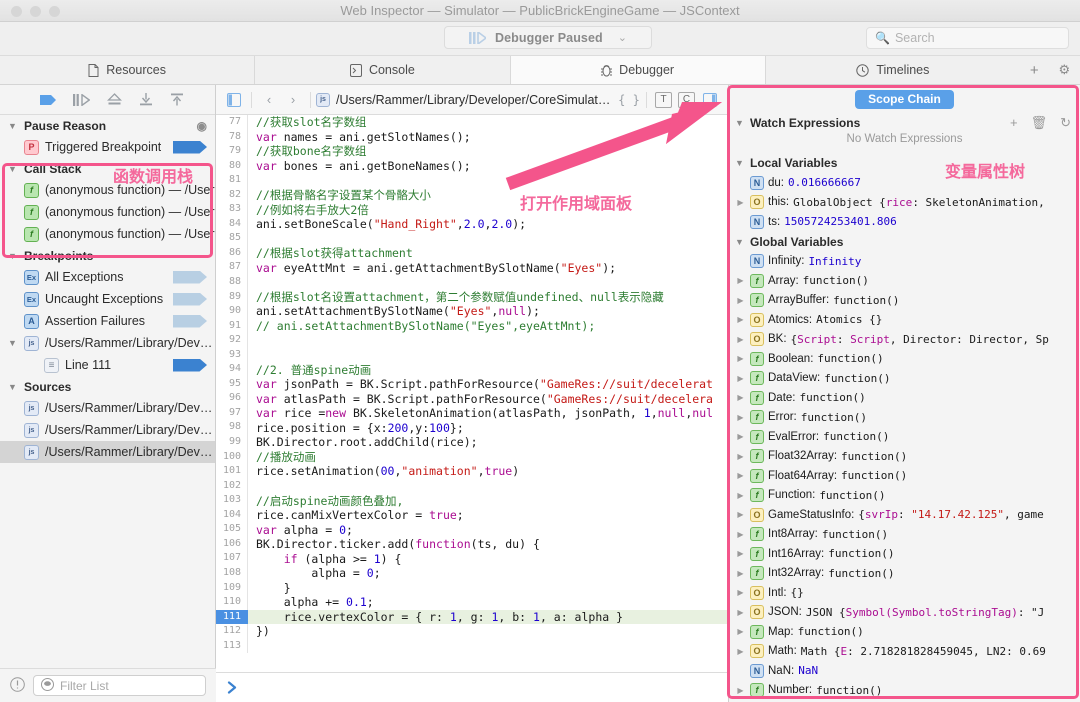 The height and width of the screenshot is (702, 1080). What do you see at coordinates (472, 428) in the screenshot?
I see `code-line: 98 rice.position = {x:200,y:100};` at bounding box center [472, 428].